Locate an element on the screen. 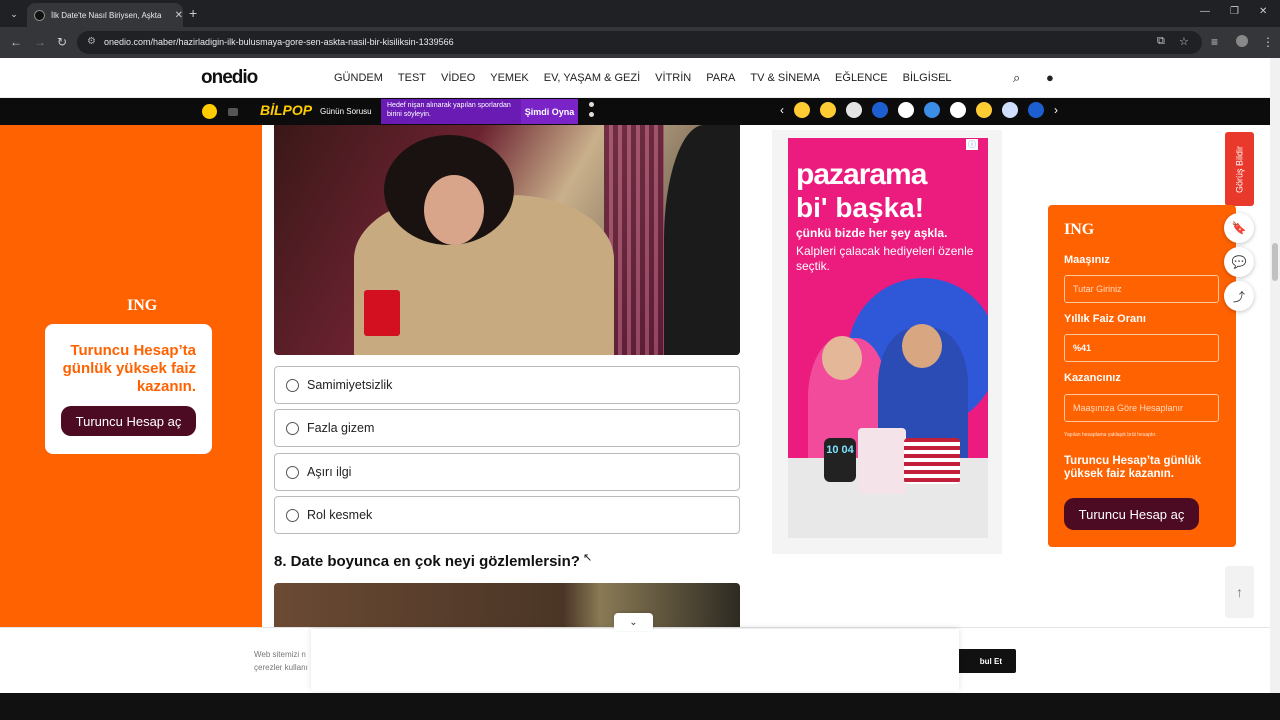  chat-badge-icon is located at coordinates (854, 110).